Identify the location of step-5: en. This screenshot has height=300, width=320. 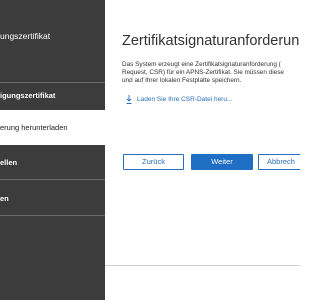
(52, 197).